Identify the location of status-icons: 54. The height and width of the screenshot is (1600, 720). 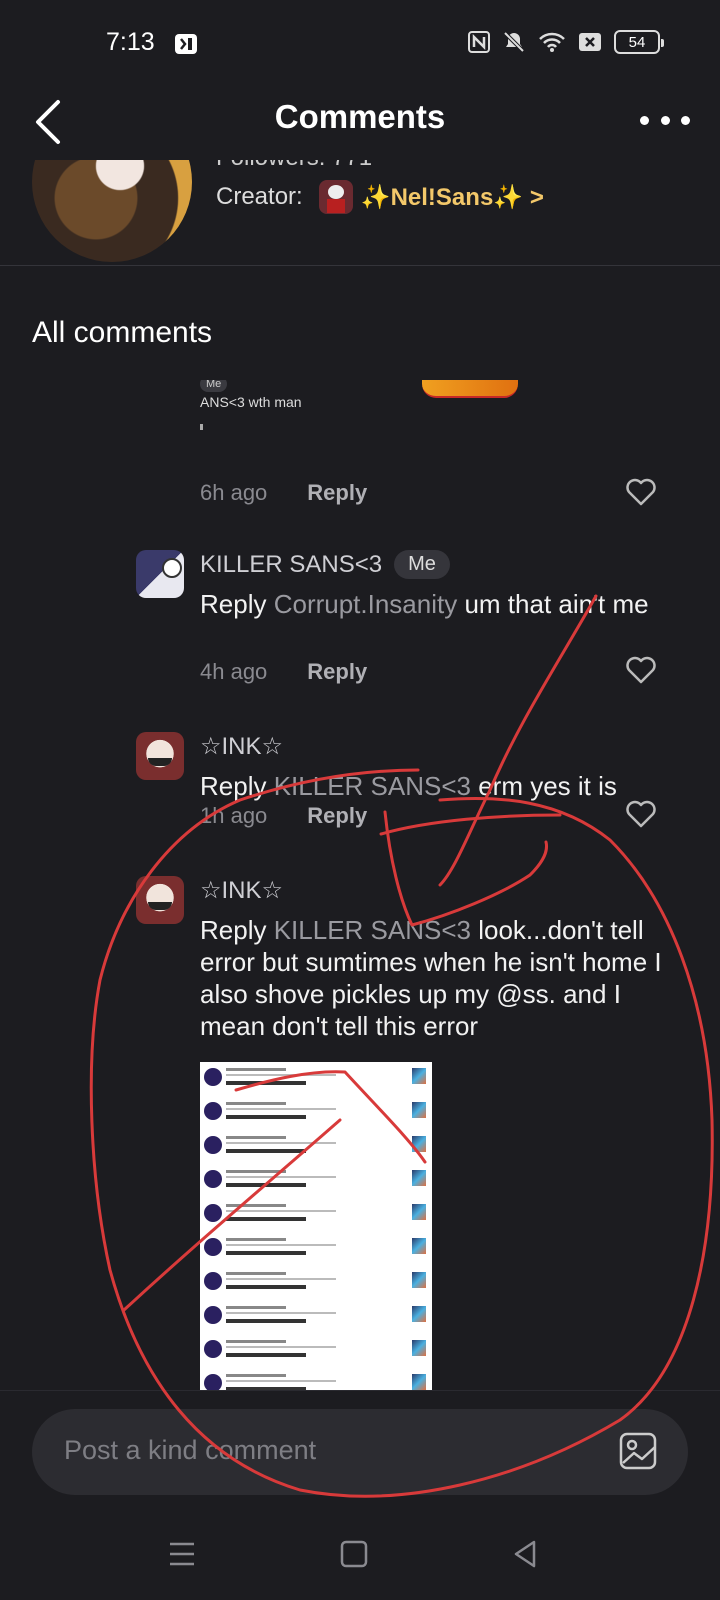
(566, 42).